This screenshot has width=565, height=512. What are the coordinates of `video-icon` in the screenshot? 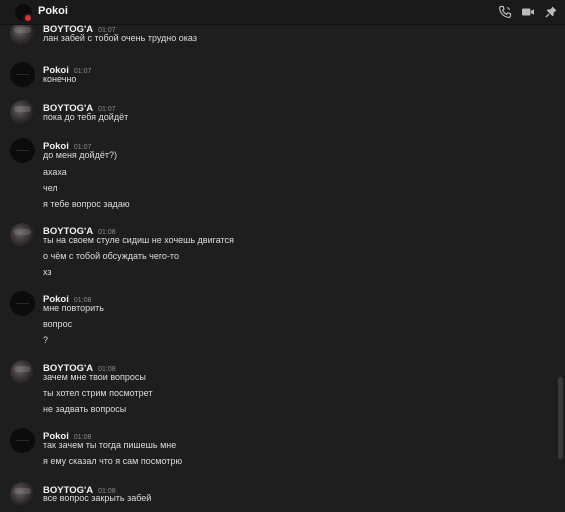 It's located at (528, 12).